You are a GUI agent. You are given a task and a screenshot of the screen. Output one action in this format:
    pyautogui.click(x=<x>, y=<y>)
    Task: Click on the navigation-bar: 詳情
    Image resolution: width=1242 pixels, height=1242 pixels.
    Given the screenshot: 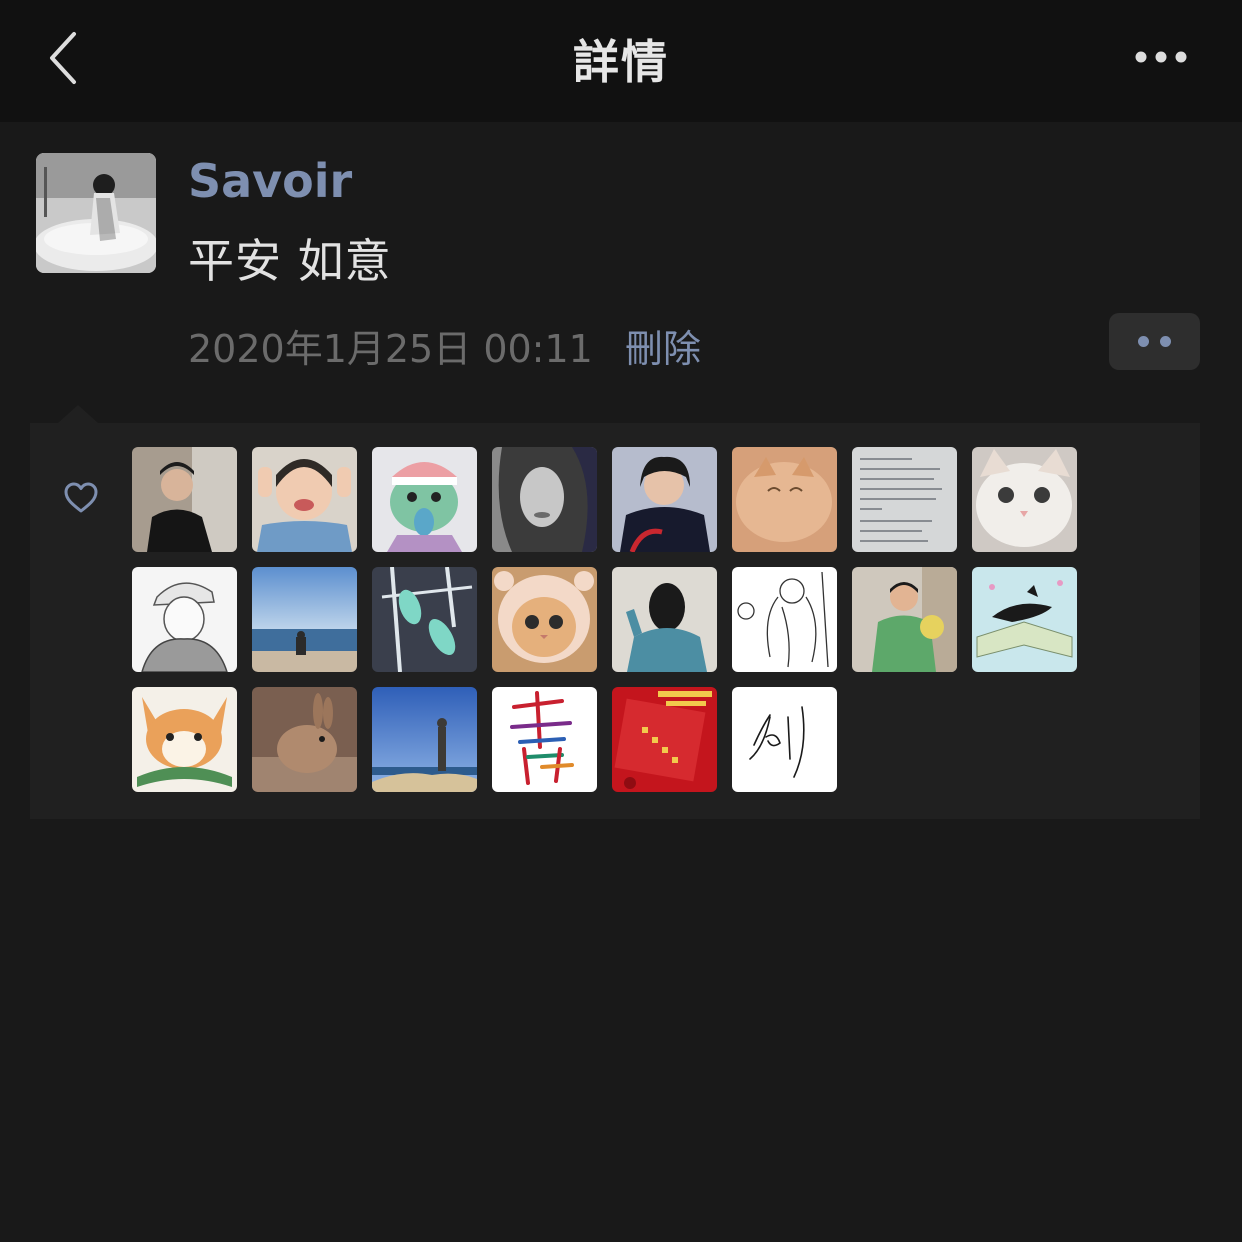 What is the action you would take?
    pyautogui.click(x=621, y=61)
    